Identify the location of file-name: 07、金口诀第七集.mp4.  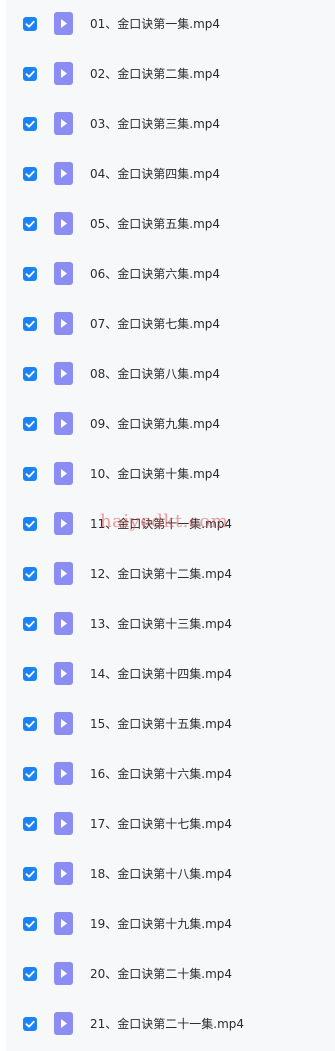
(155, 324).